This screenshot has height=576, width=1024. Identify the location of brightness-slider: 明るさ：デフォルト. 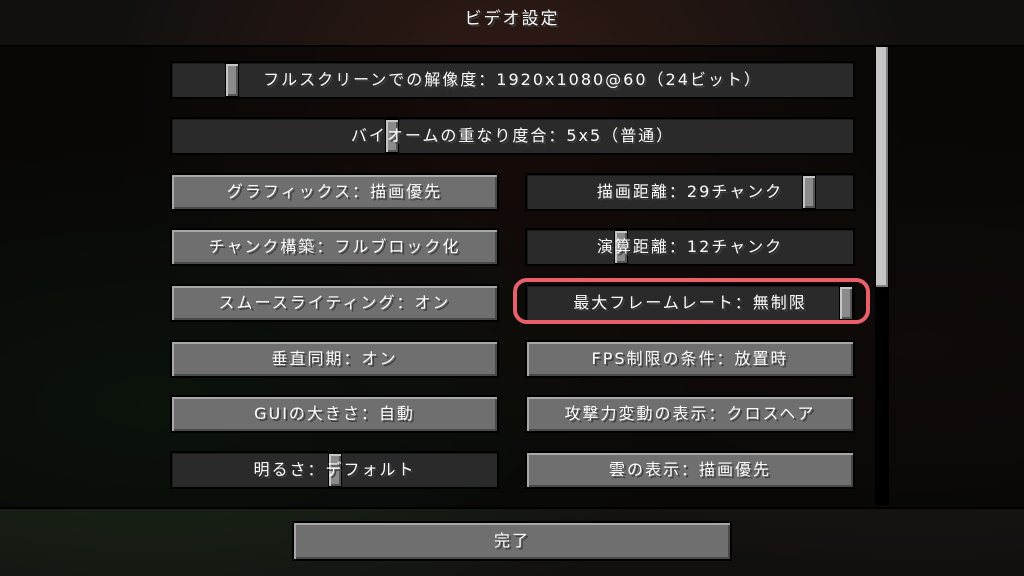
(334, 470).